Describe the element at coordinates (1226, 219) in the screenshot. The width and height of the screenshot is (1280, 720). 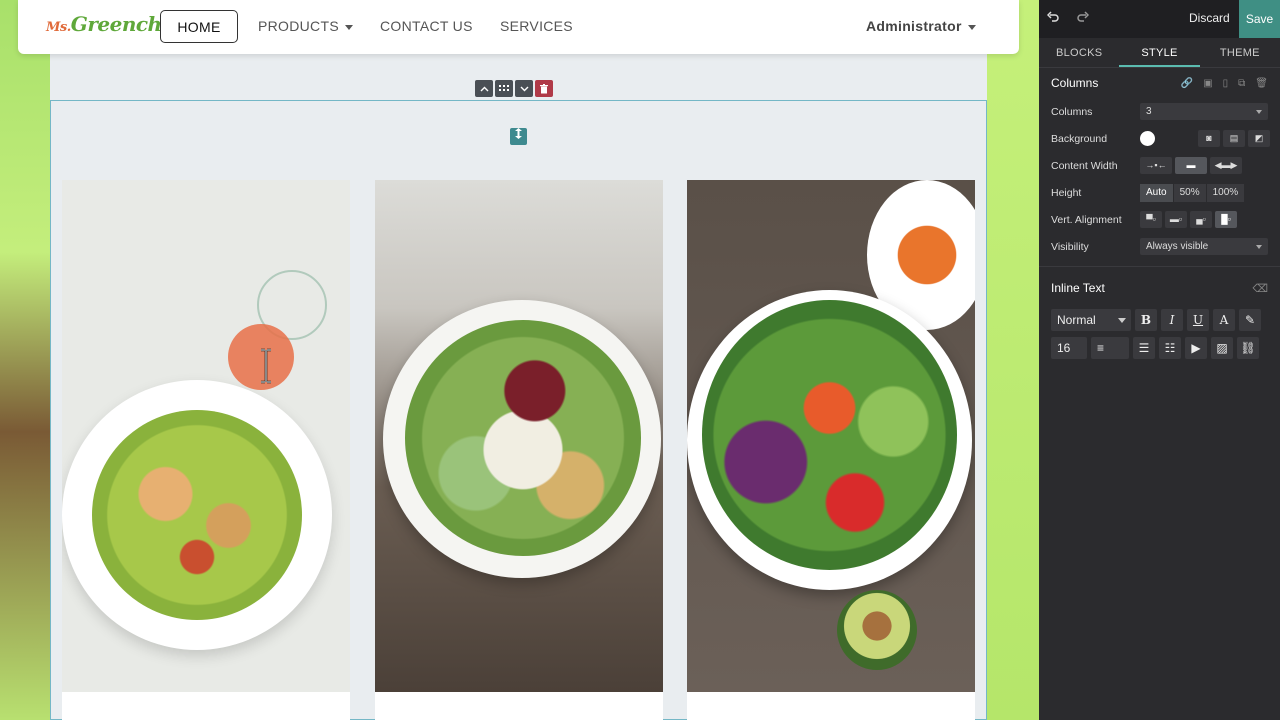
I see `align-stretch-icon: █▫` at that location.